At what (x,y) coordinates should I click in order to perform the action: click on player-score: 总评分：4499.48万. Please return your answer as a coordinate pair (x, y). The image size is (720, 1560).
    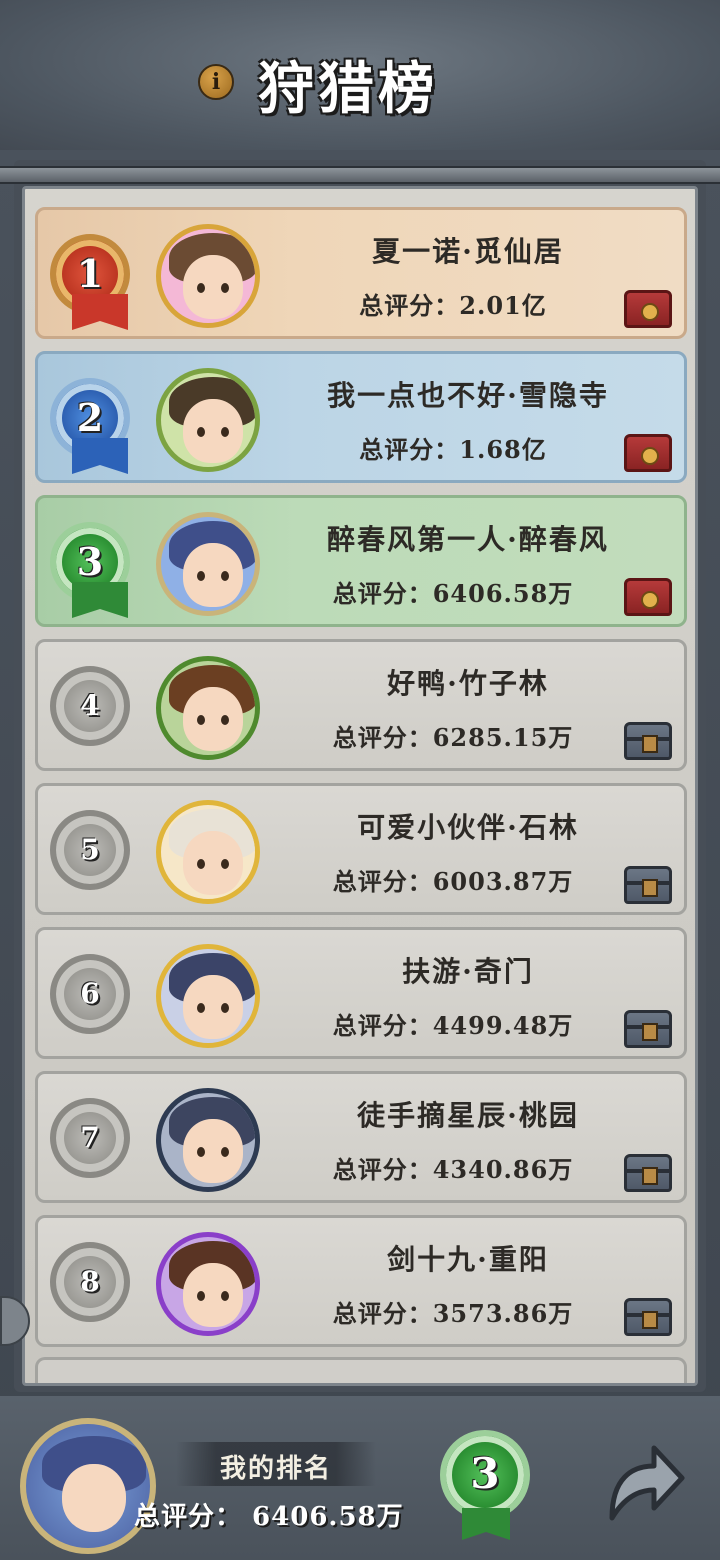
    Looking at the image, I should click on (453, 1025).